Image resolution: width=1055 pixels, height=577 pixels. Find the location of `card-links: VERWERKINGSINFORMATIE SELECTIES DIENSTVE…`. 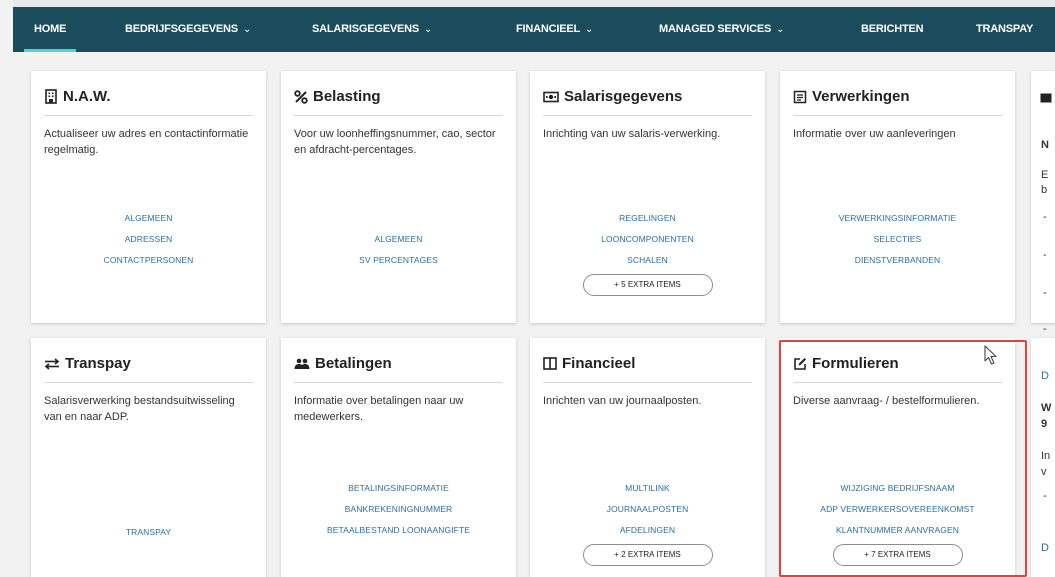

card-links: VERWERKINGSINFORMATIE SELECTIES DIENSTVE… is located at coordinates (897, 239).